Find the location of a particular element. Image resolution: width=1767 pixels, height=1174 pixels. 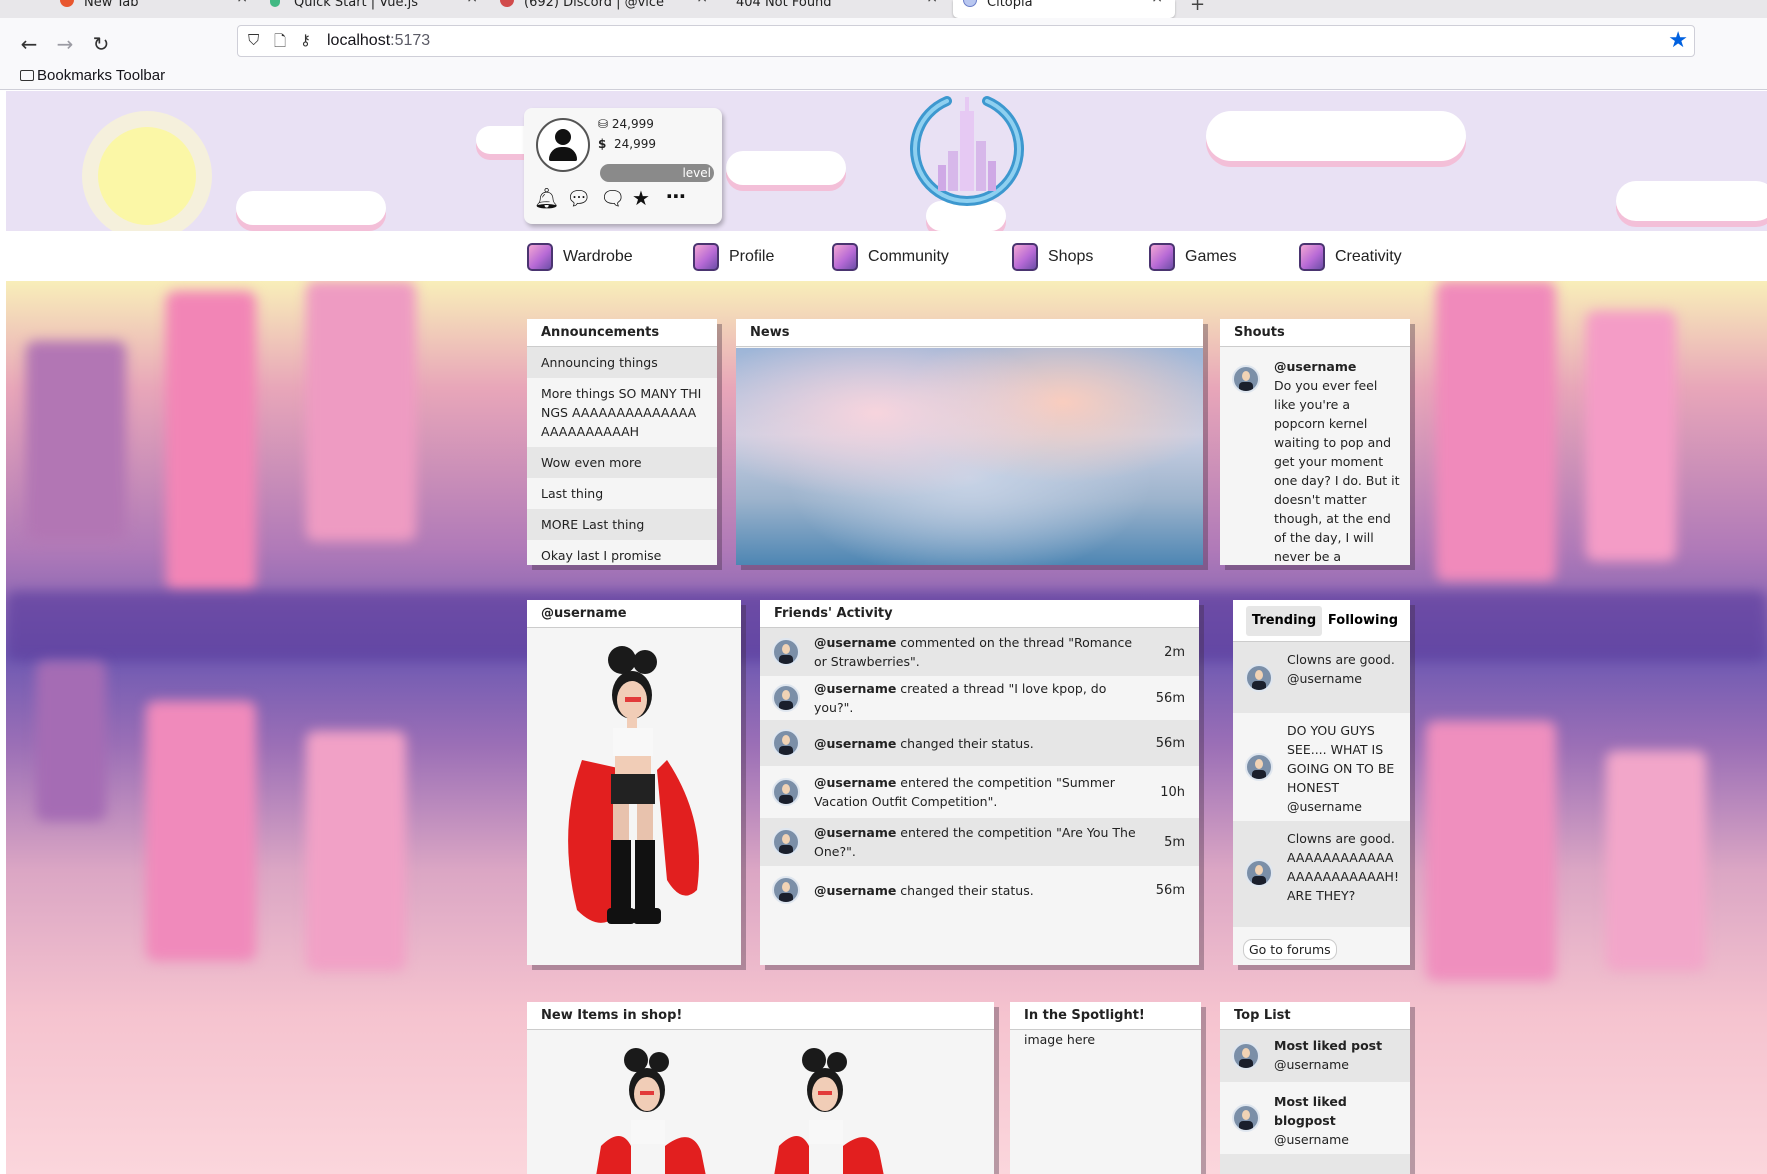

tab-title: (692) Discord | @vice is located at coordinates (594, 5).